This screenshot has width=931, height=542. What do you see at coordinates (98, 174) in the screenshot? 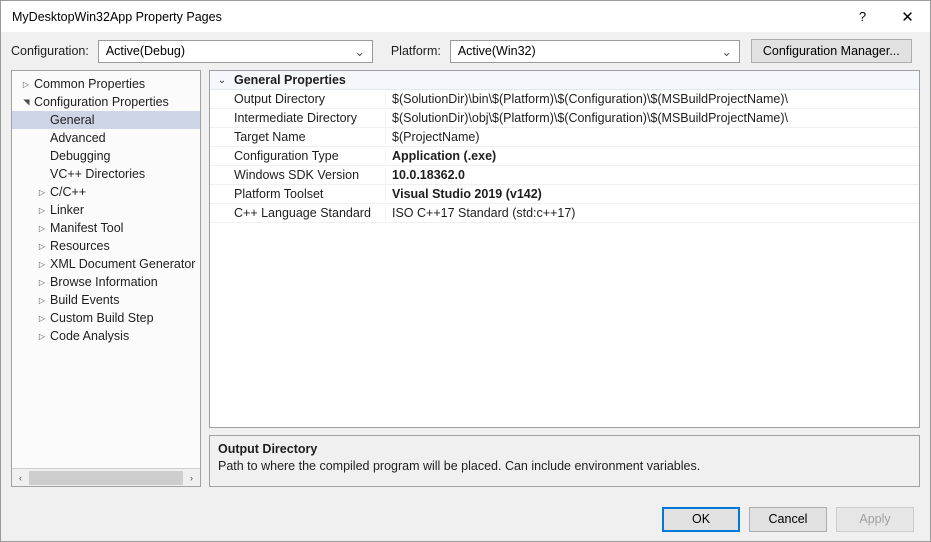
I see `tree-item-label: VC++ Directories` at bounding box center [98, 174].